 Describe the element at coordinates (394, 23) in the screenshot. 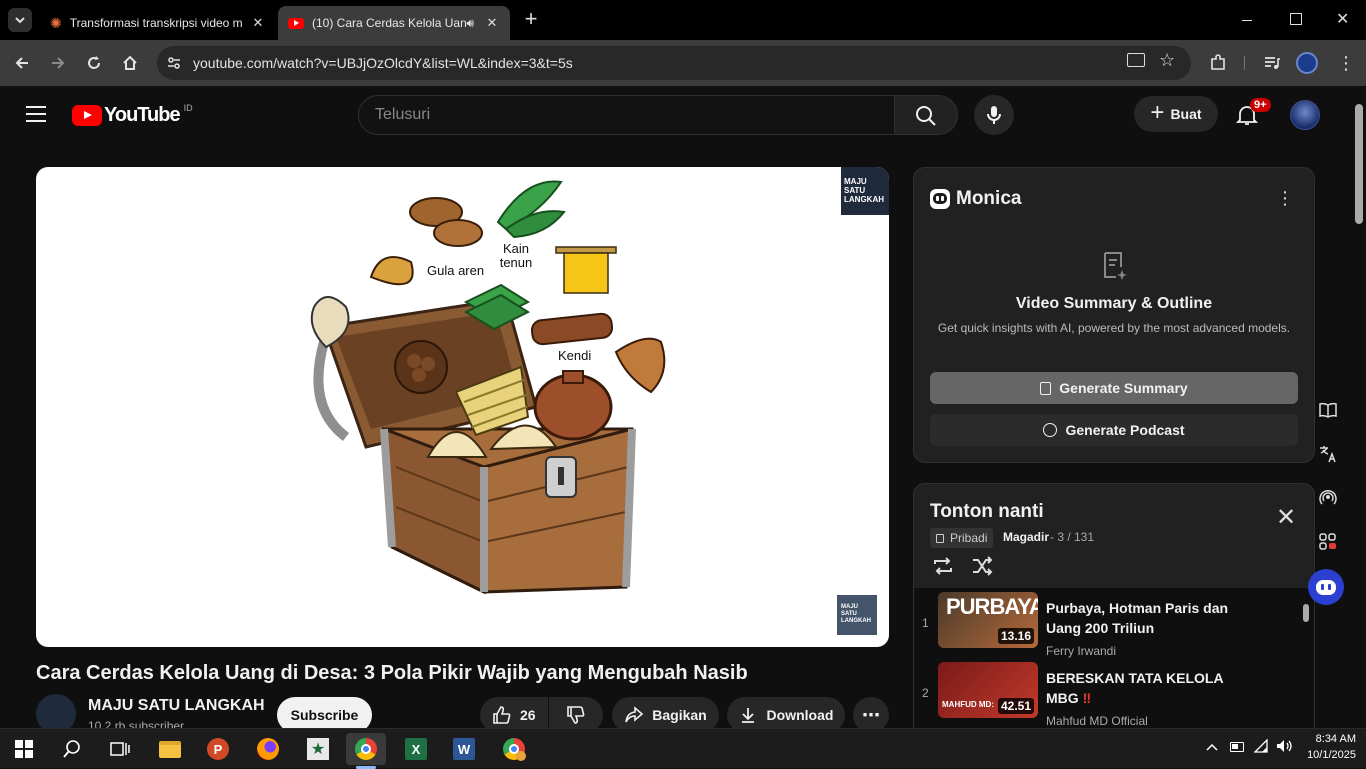

I see `browser-tab-youtube: (10) Cara Cerdas Kelola Uan 🔊︎ ✕` at that location.